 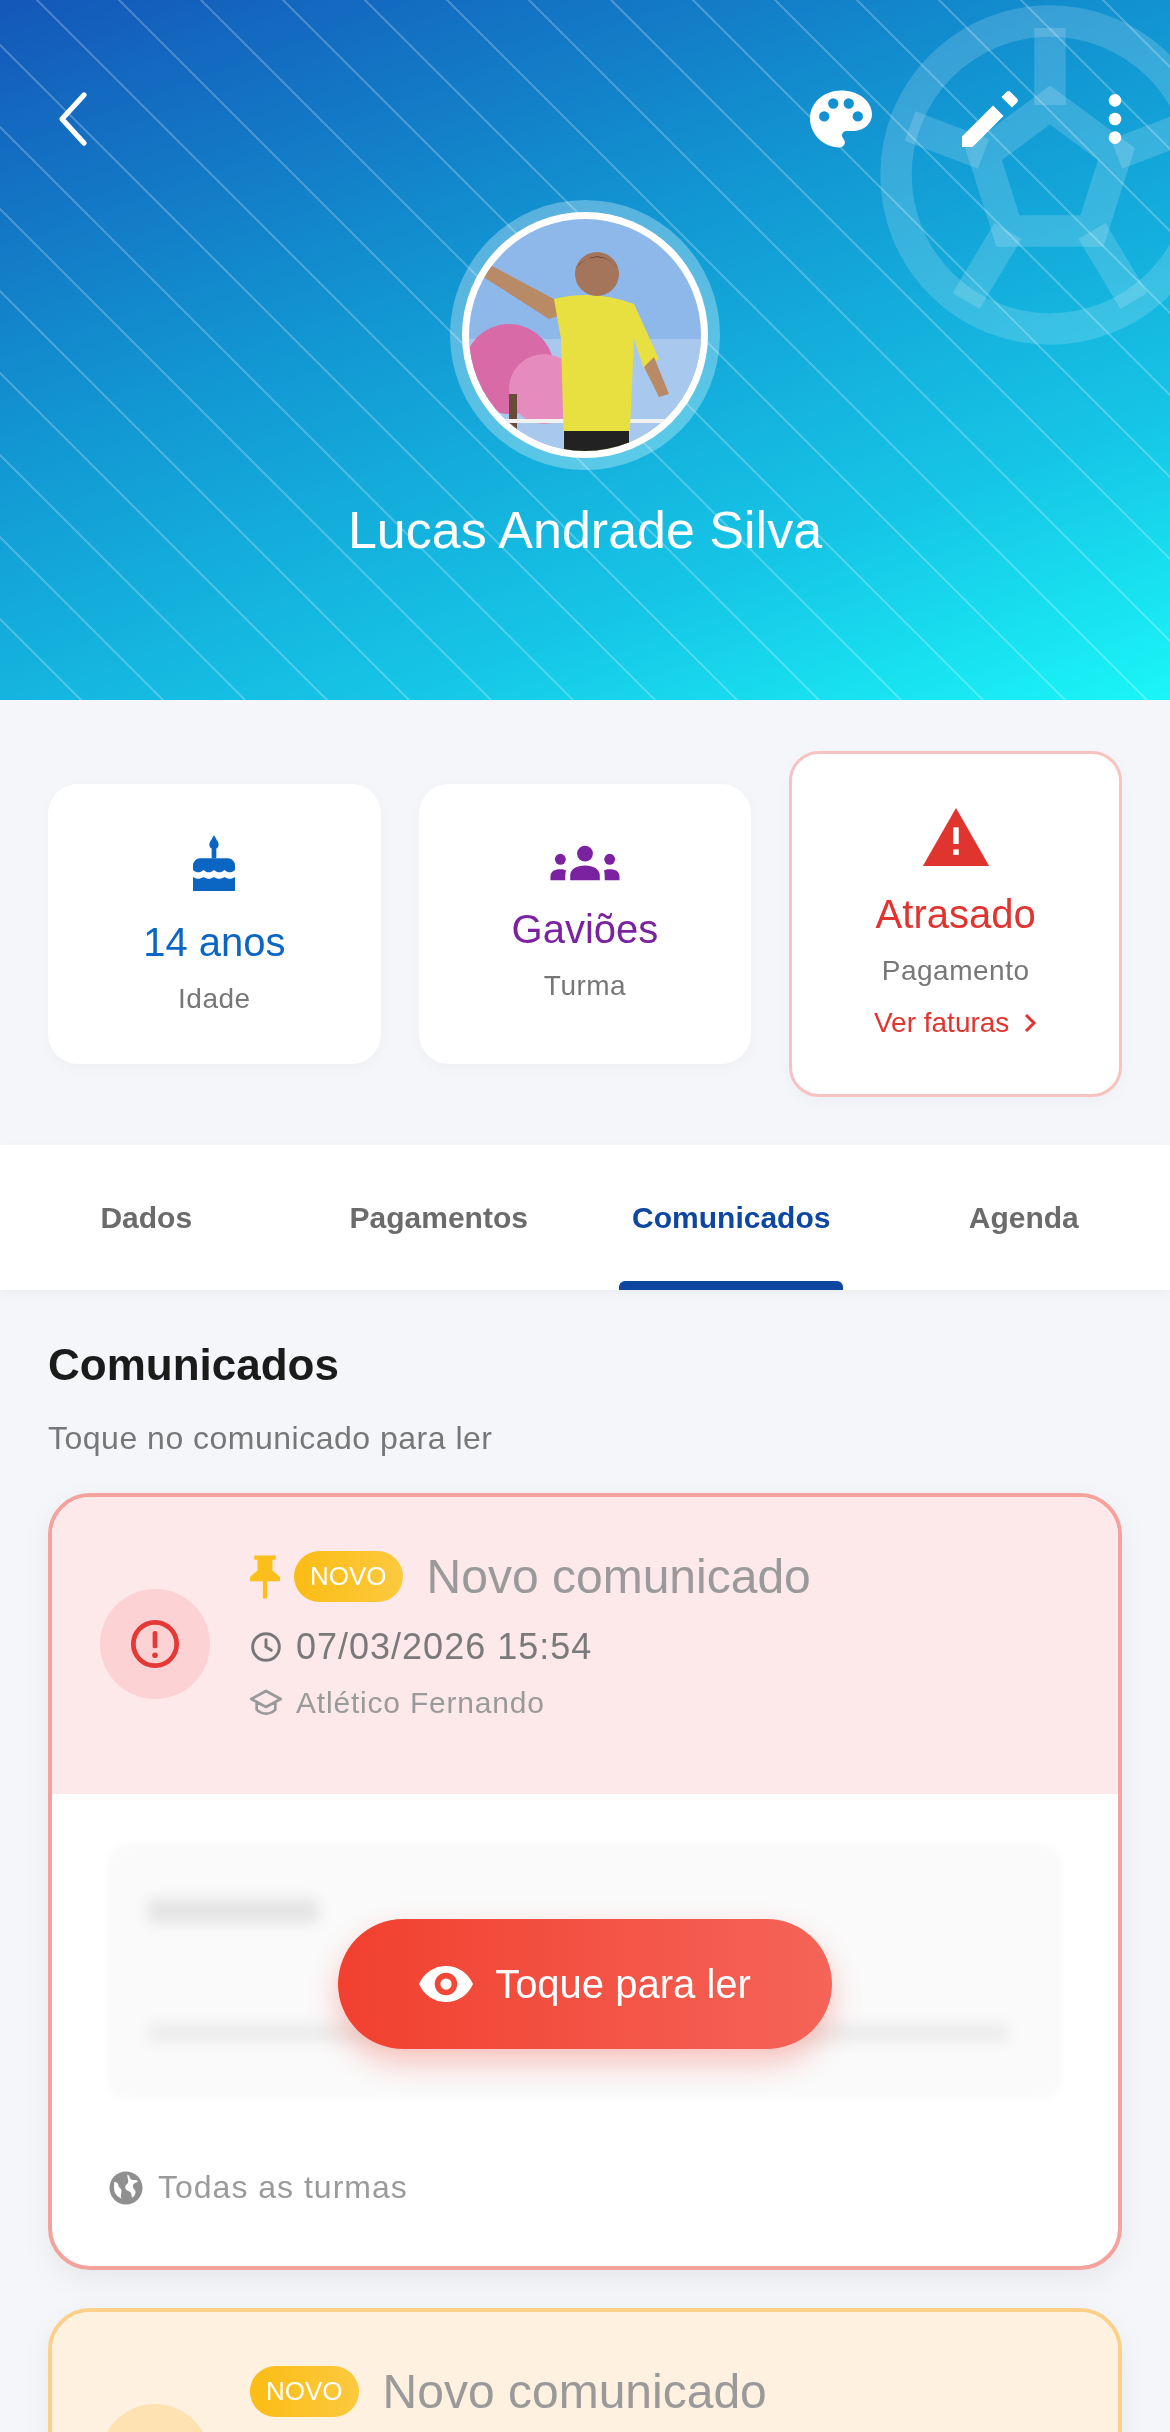 I want to click on stat-label: Pagamento, so click(x=955, y=971).